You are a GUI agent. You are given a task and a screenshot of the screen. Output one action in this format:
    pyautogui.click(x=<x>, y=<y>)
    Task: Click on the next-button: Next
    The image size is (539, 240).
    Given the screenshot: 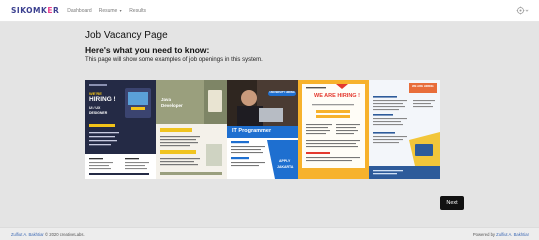 What is the action you would take?
    pyautogui.click(x=452, y=203)
    